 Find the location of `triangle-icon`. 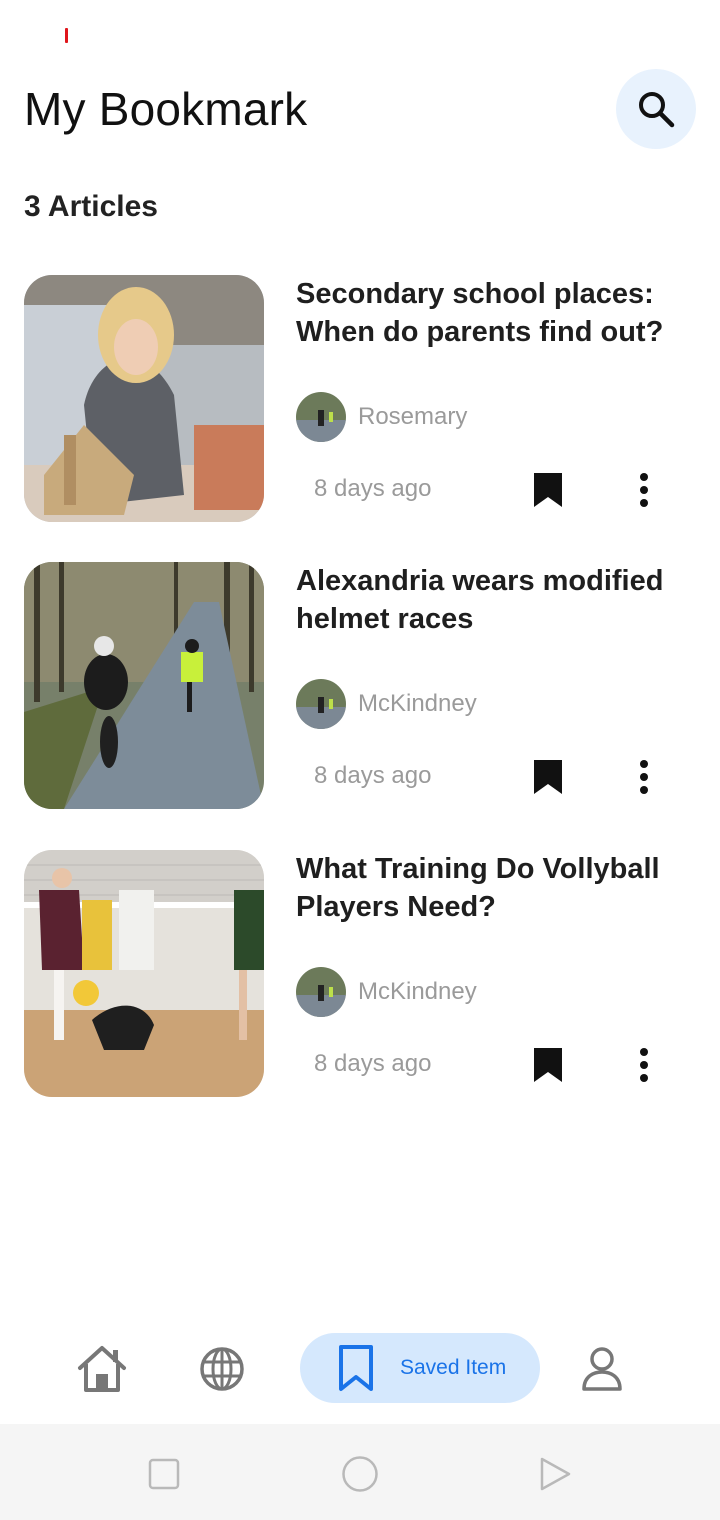

triangle-icon is located at coordinates (555, 1474).